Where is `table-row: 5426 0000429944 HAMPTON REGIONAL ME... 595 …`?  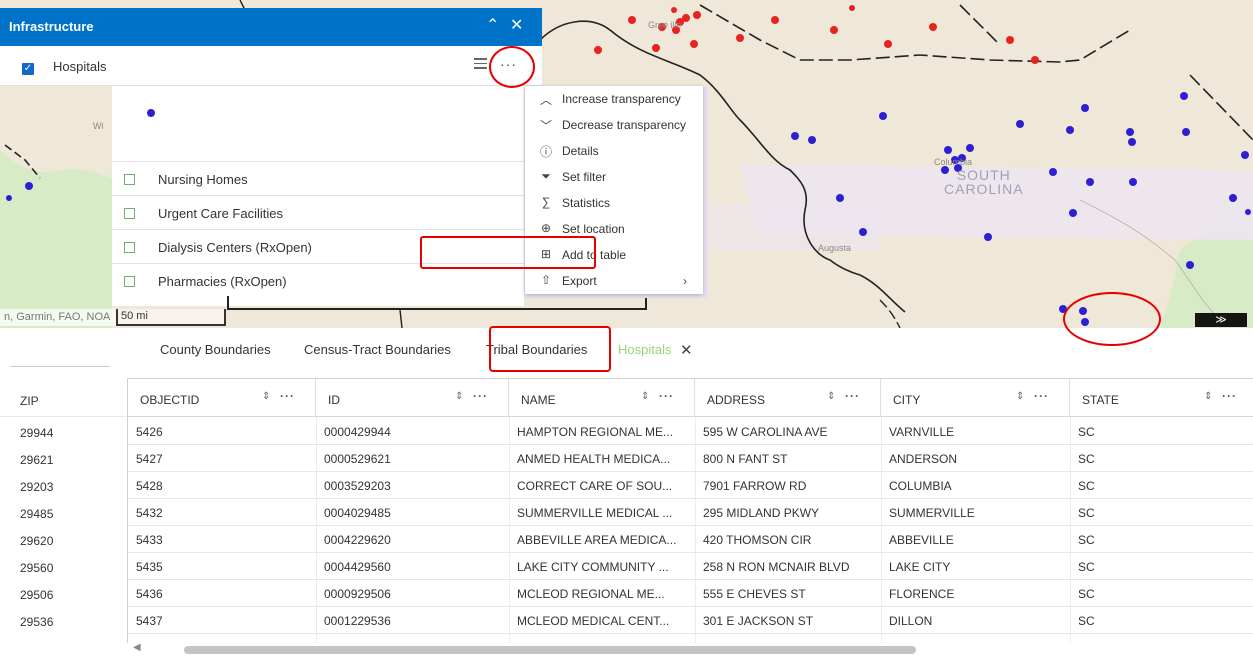
table-row: 5426 0000429944 HAMPTON REGIONAL ME... 595 … is located at coordinates (690, 430).